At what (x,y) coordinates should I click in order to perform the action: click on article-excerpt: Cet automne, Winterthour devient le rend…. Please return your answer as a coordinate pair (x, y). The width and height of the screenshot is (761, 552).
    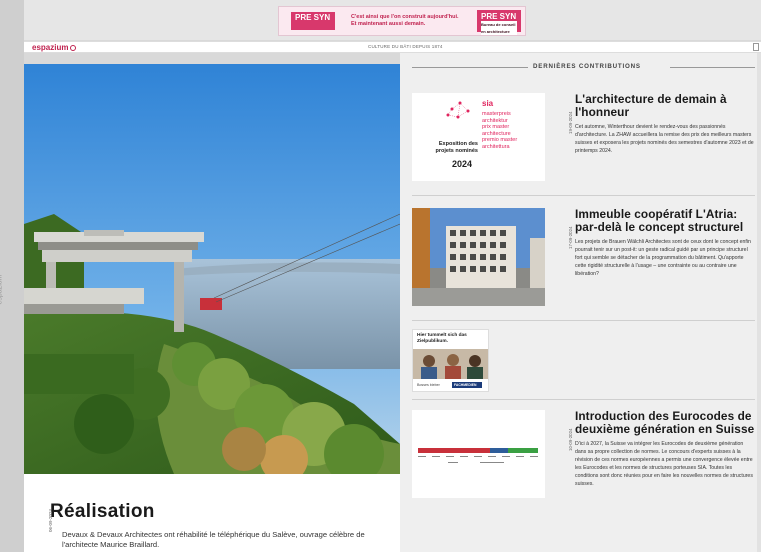
    Looking at the image, I should click on (664, 139).